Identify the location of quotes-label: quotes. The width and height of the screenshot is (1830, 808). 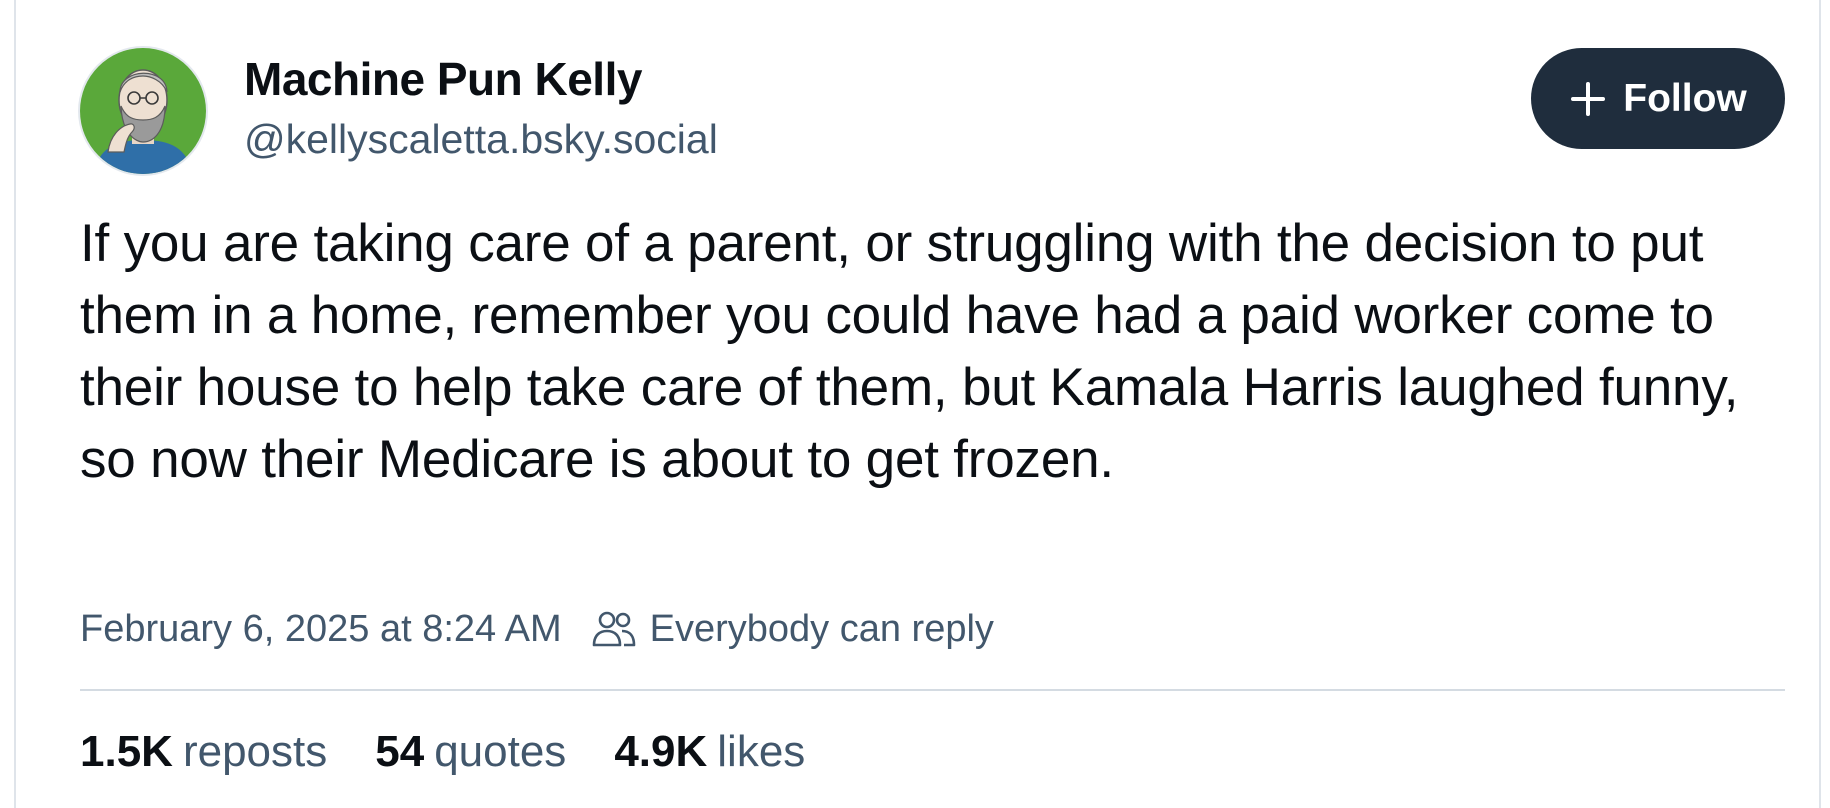
(500, 751).